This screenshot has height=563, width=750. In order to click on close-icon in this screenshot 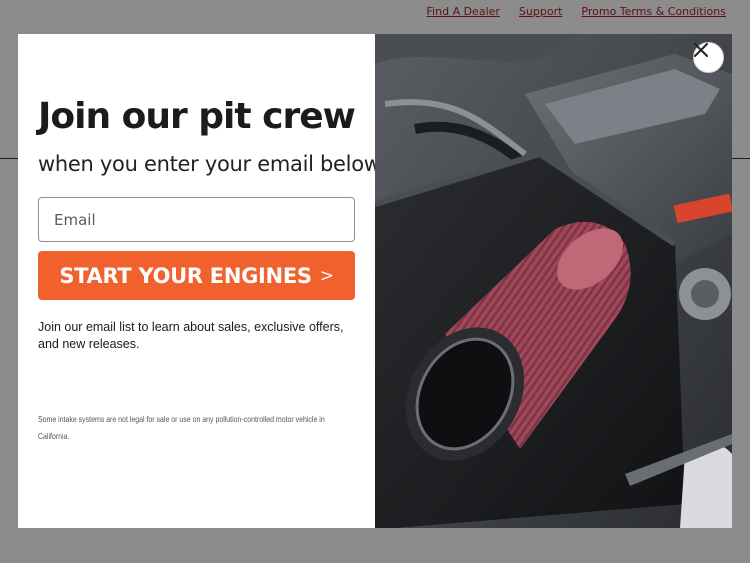, I will do `click(701, 50)`.